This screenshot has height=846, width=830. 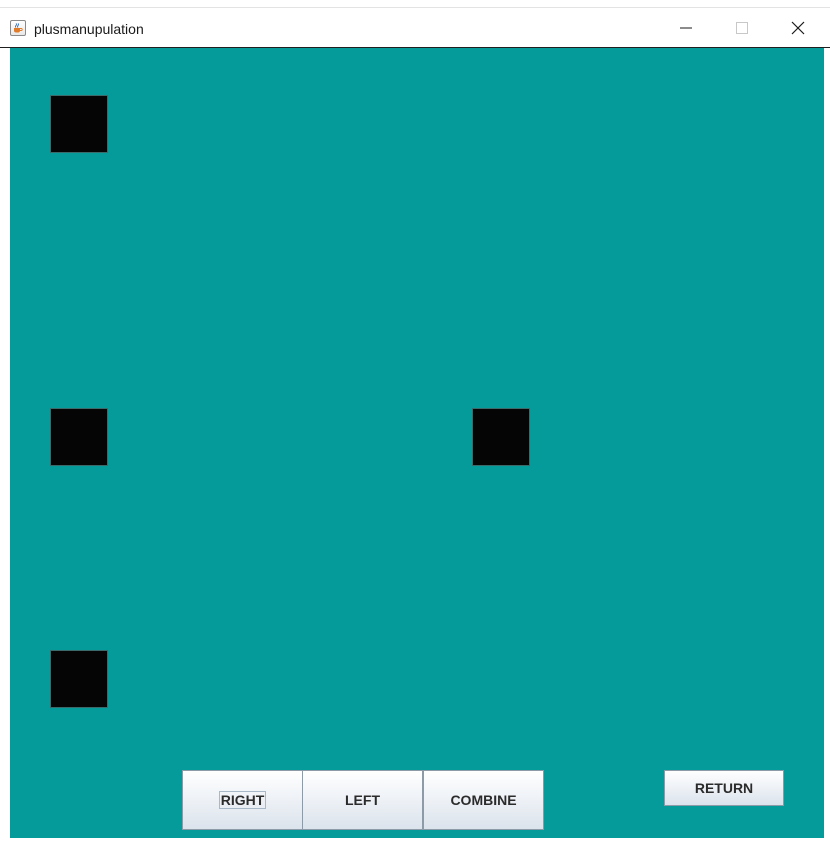 I want to click on left-button: LEFT, so click(x=362, y=800).